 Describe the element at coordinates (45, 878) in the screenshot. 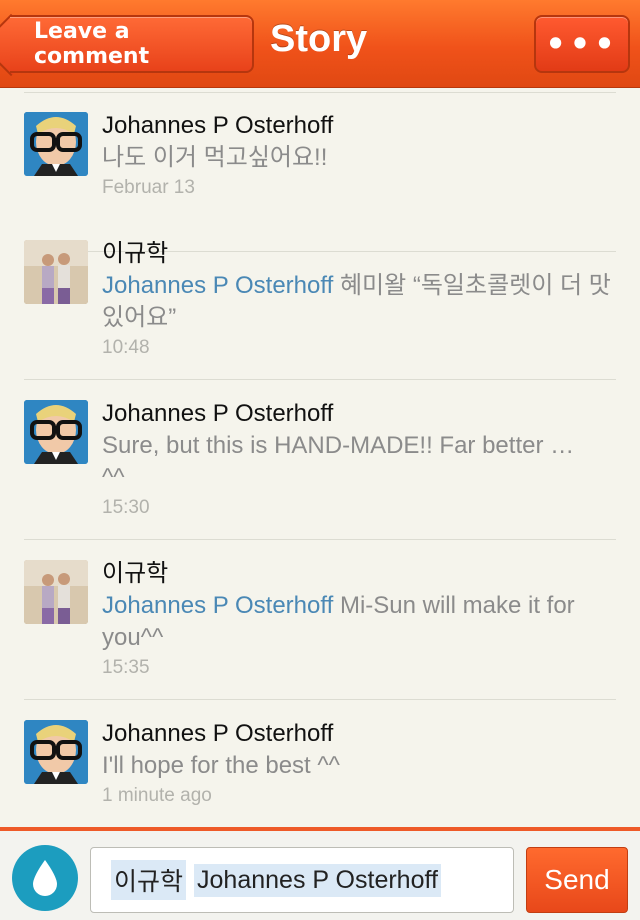

I see `water-drop-icon` at that location.